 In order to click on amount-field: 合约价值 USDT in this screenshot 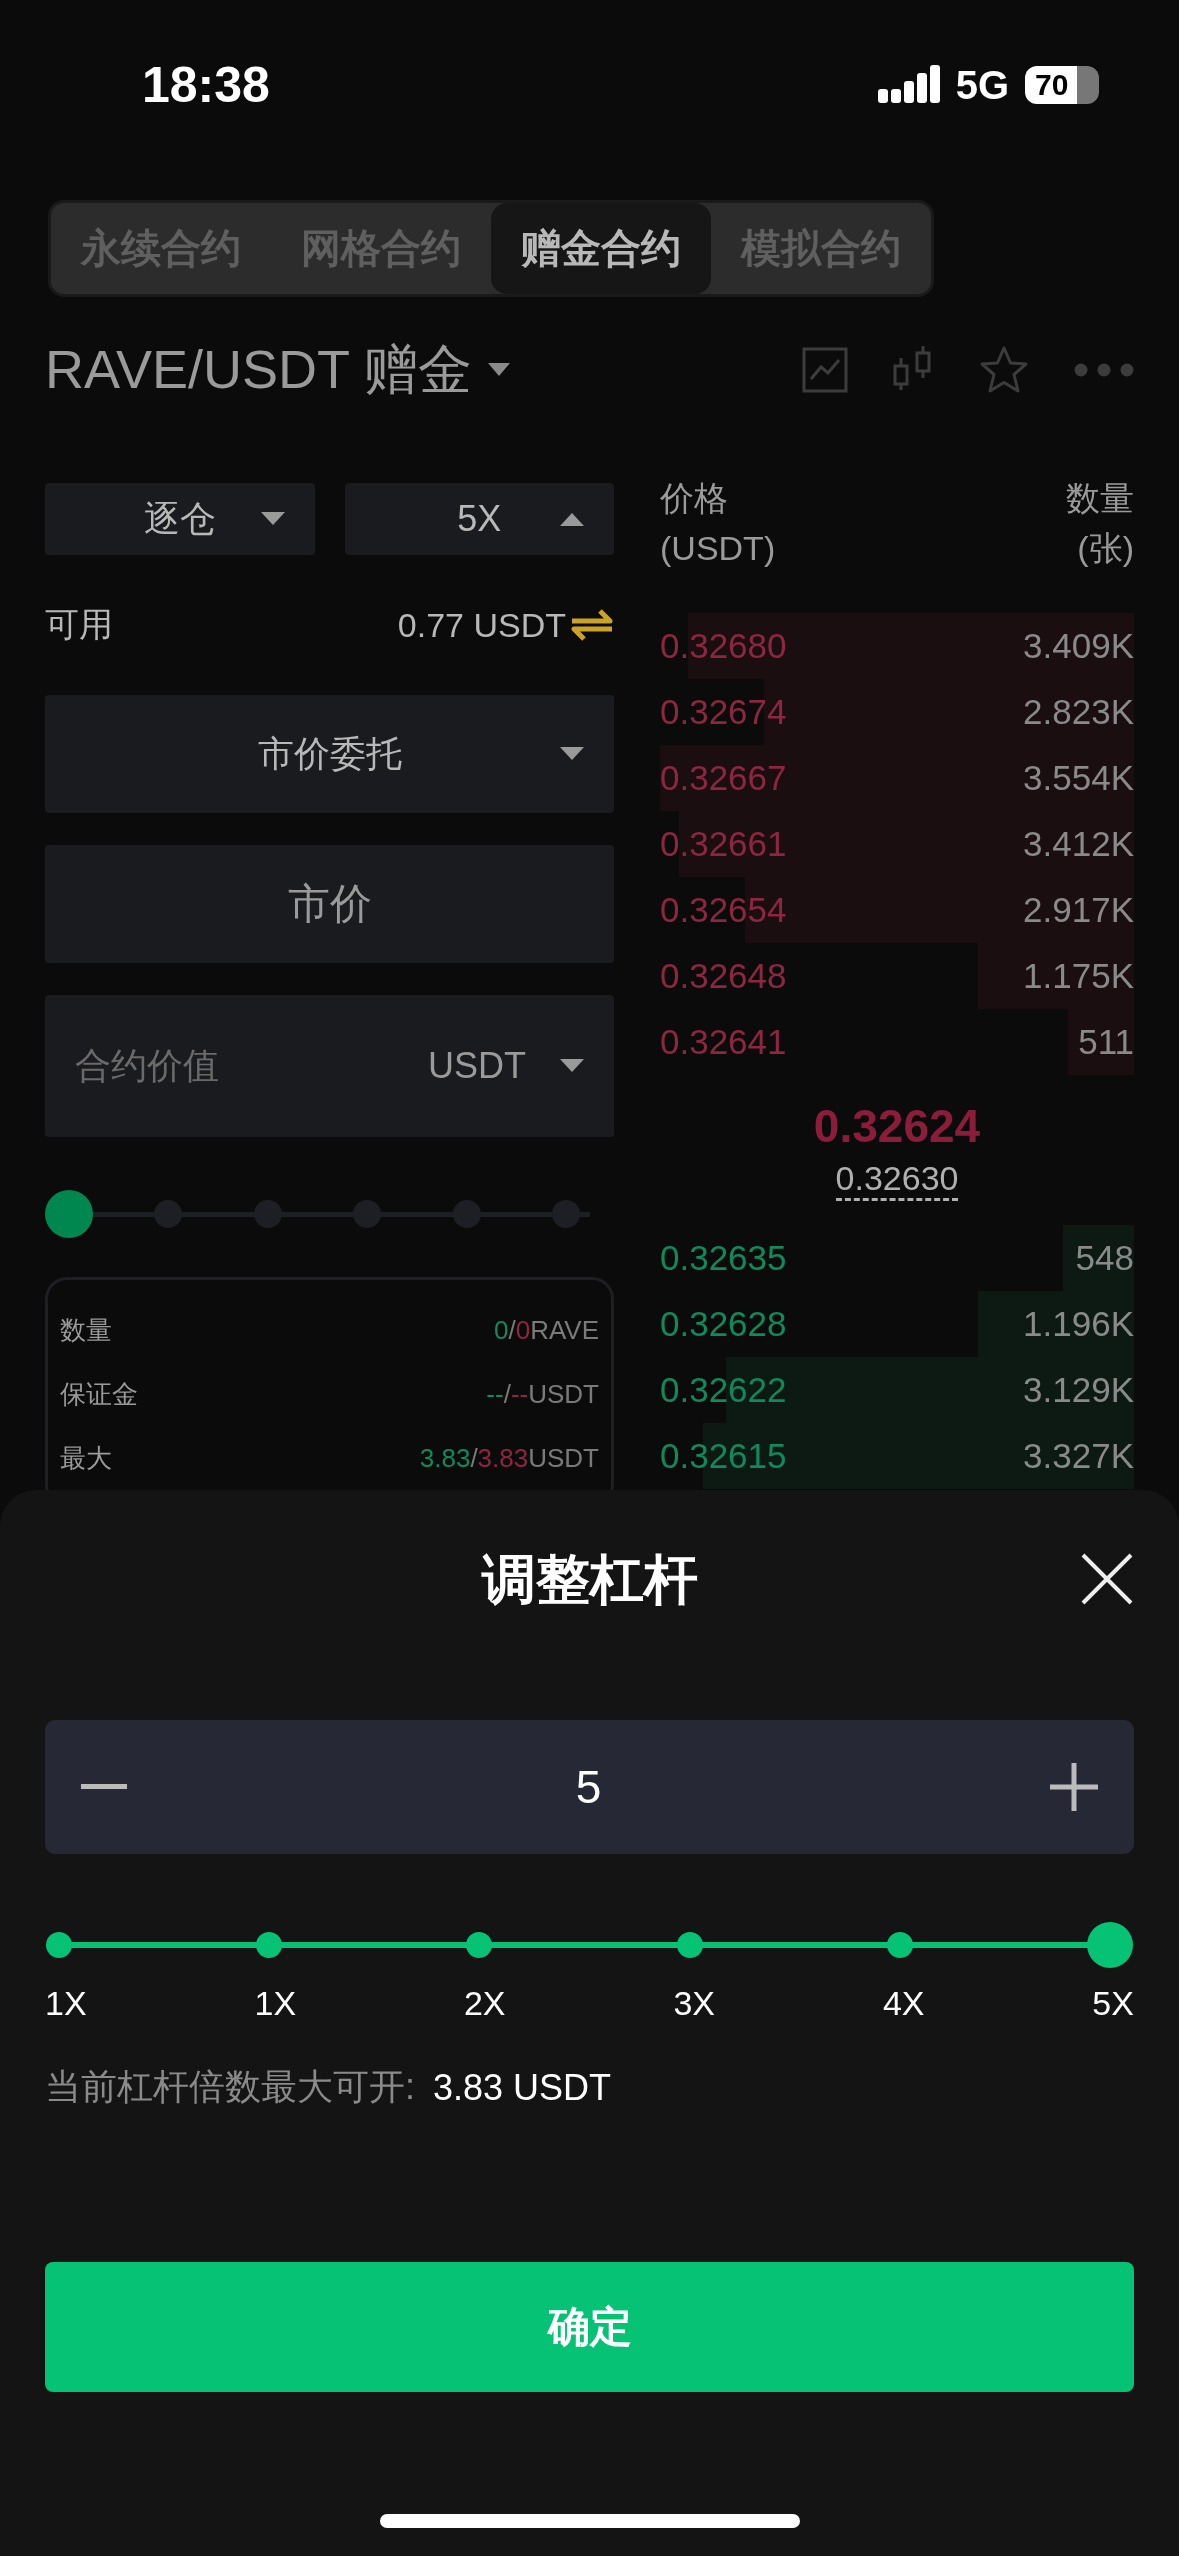, I will do `click(329, 1066)`.